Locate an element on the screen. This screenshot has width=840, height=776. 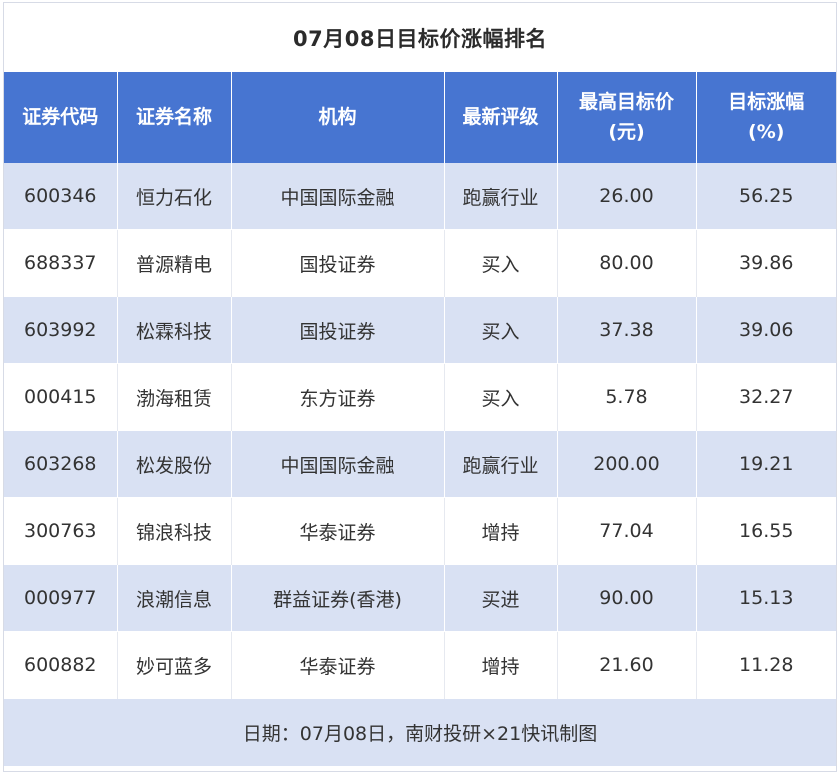
cell-name: 妙可蓝多 is located at coordinates (174, 665).